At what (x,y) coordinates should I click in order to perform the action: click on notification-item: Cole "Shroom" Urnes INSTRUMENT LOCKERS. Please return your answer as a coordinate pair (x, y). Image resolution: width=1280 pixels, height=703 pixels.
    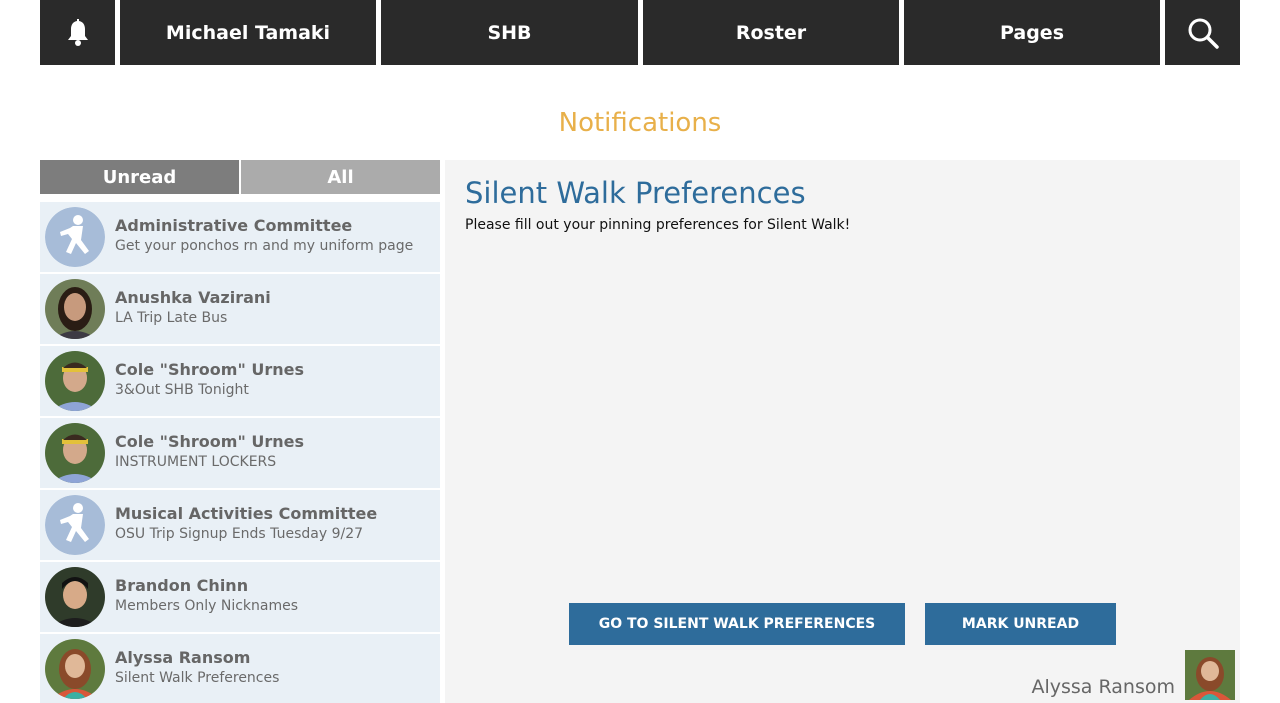
    Looking at the image, I should click on (240, 453).